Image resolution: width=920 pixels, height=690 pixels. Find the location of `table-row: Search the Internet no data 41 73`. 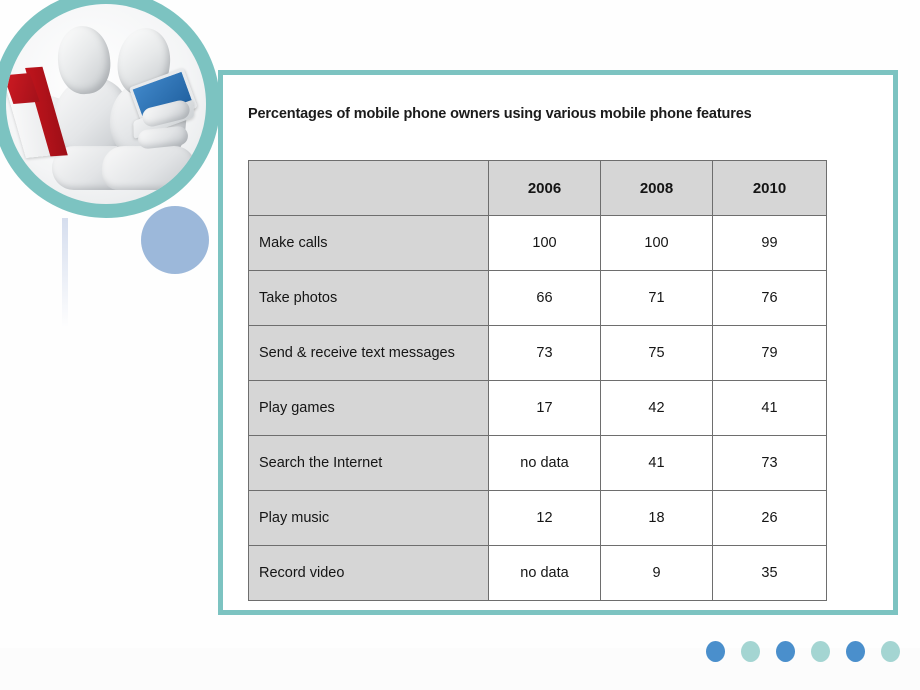

table-row: Search the Internet no data 41 73 is located at coordinates (537, 463).